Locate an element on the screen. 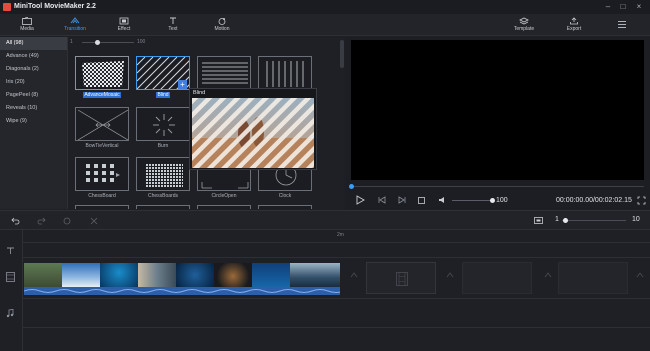 Image resolution: width=650 pixels, height=351 pixels. preview-image is located at coordinates (253, 133).